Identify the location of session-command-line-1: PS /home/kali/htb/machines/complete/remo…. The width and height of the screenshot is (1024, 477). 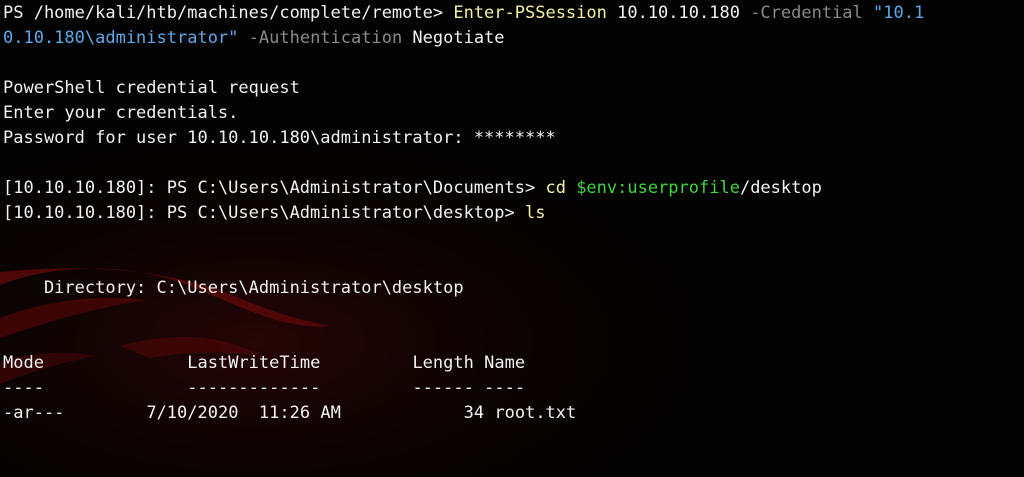
(463, 13).